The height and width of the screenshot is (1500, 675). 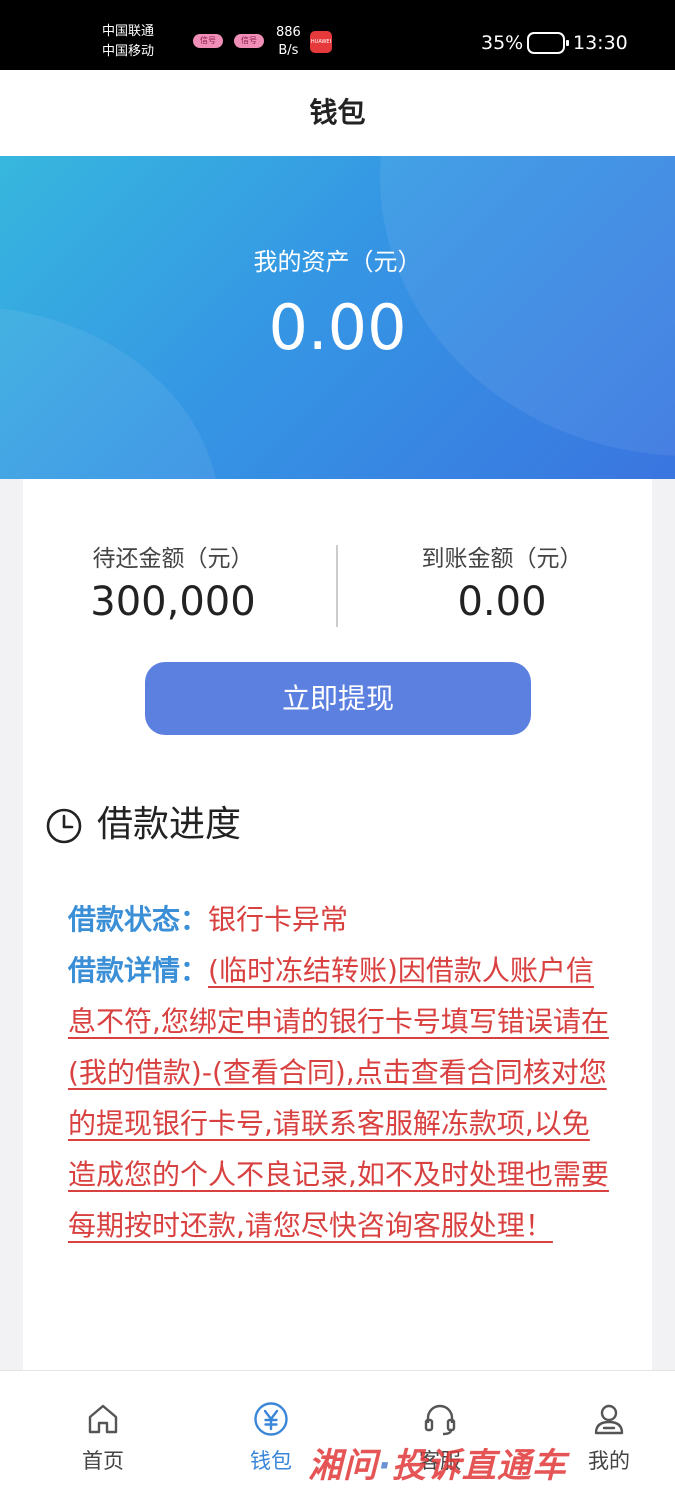 I want to click on loan-progress-title: 借款进度, so click(x=169, y=824).